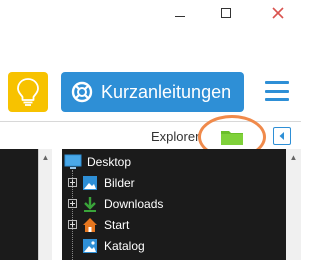 The image size is (320, 260). I want to click on minimize-icon, so click(180, 16).